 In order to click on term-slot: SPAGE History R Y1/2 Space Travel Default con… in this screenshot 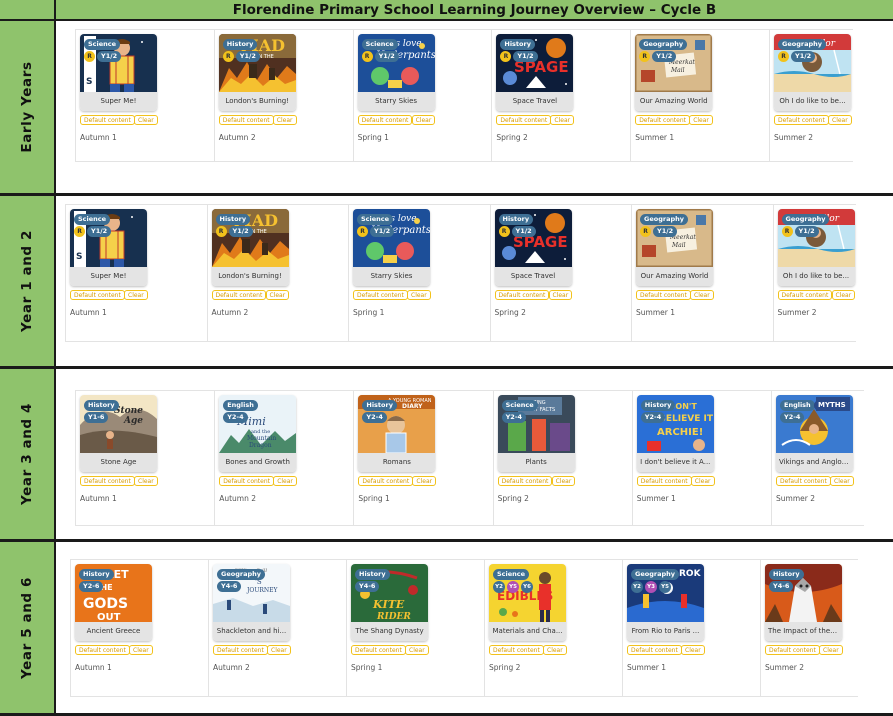, I will do `click(561, 273)`.